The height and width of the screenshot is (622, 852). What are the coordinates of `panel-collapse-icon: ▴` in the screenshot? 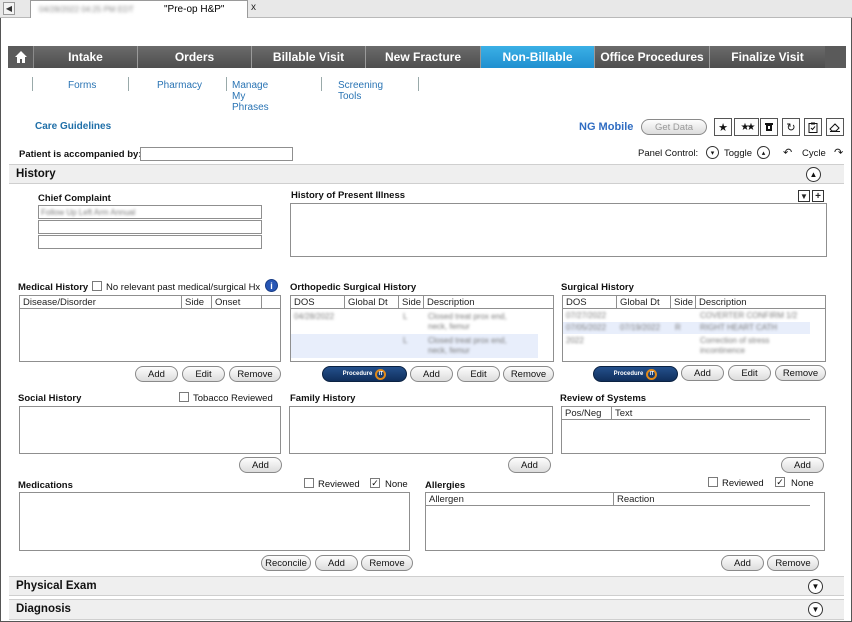 It's located at (763, 152).